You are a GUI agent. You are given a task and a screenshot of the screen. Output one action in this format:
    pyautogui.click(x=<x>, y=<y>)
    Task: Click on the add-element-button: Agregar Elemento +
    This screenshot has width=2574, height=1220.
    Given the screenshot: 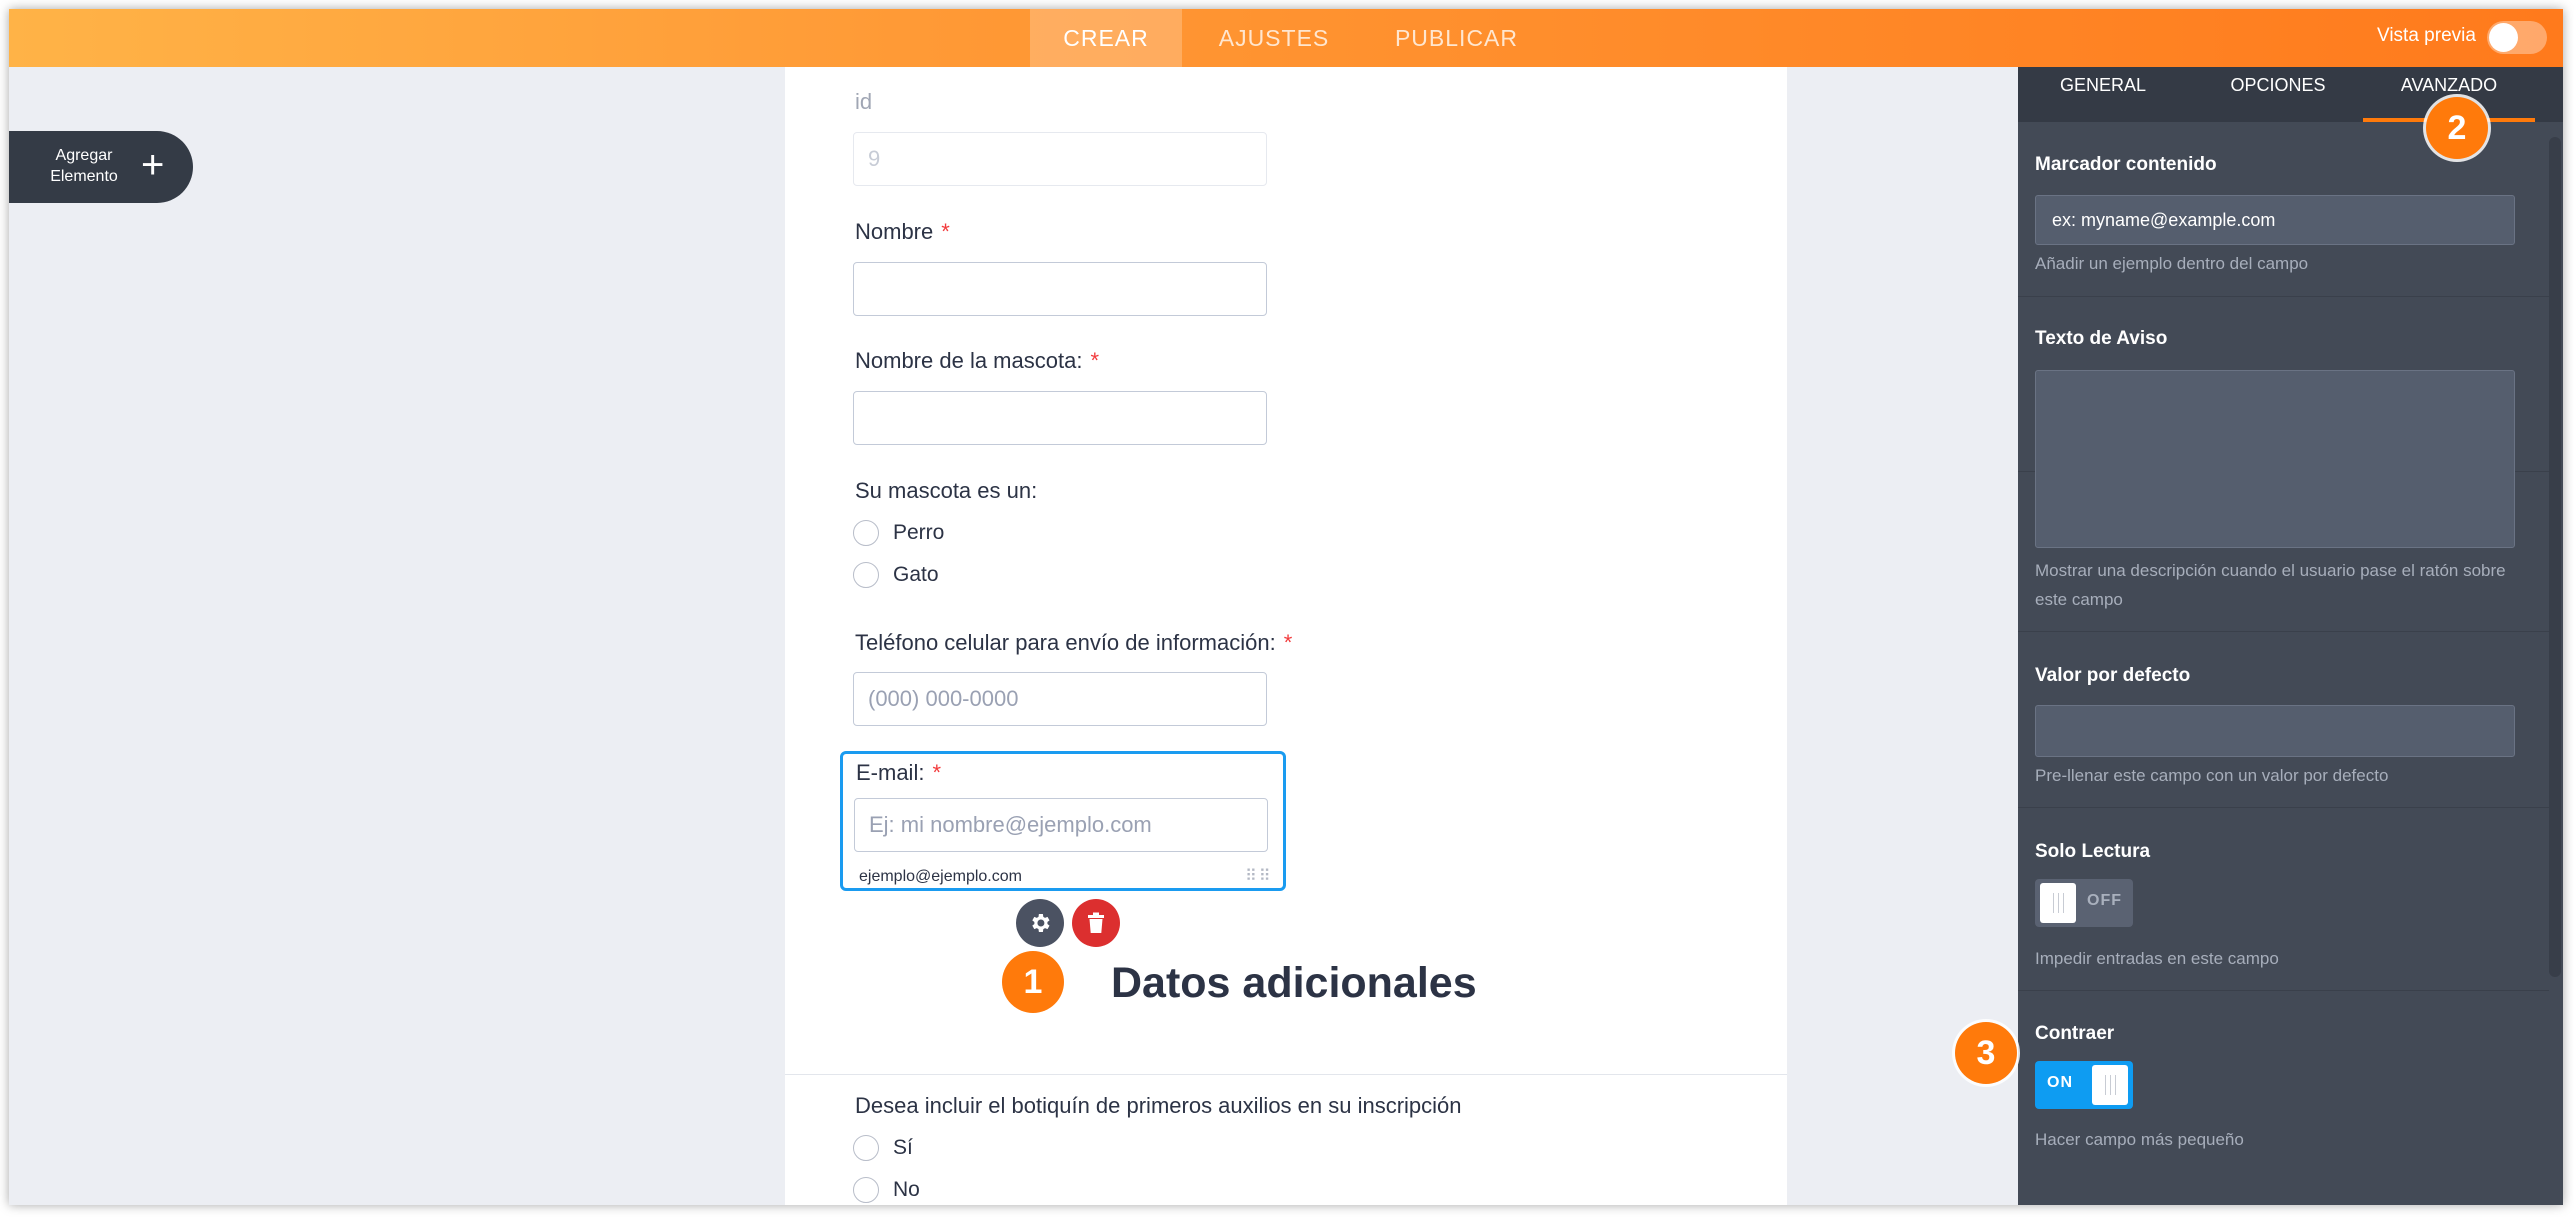 What is the action you would take?
    pyautogui.click(x=101, y=167)
    